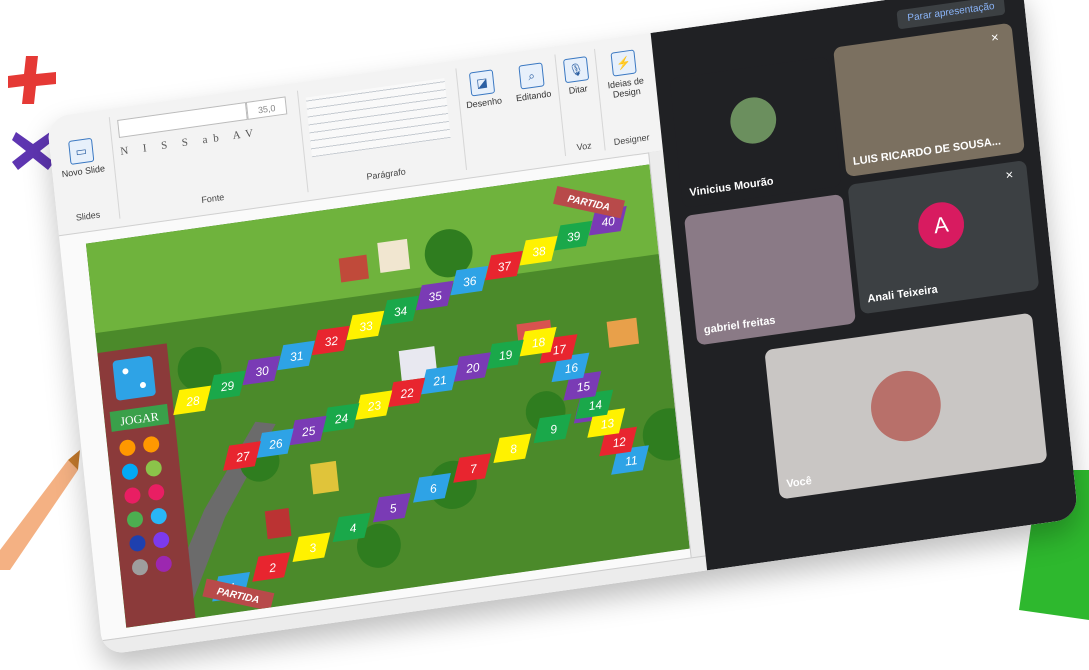 This screenshot has height=670, width=1089. Describe the element at coordinates (386, 174) in the screenshot. I see `paragraph-group-label: Parágrafo` at that location.